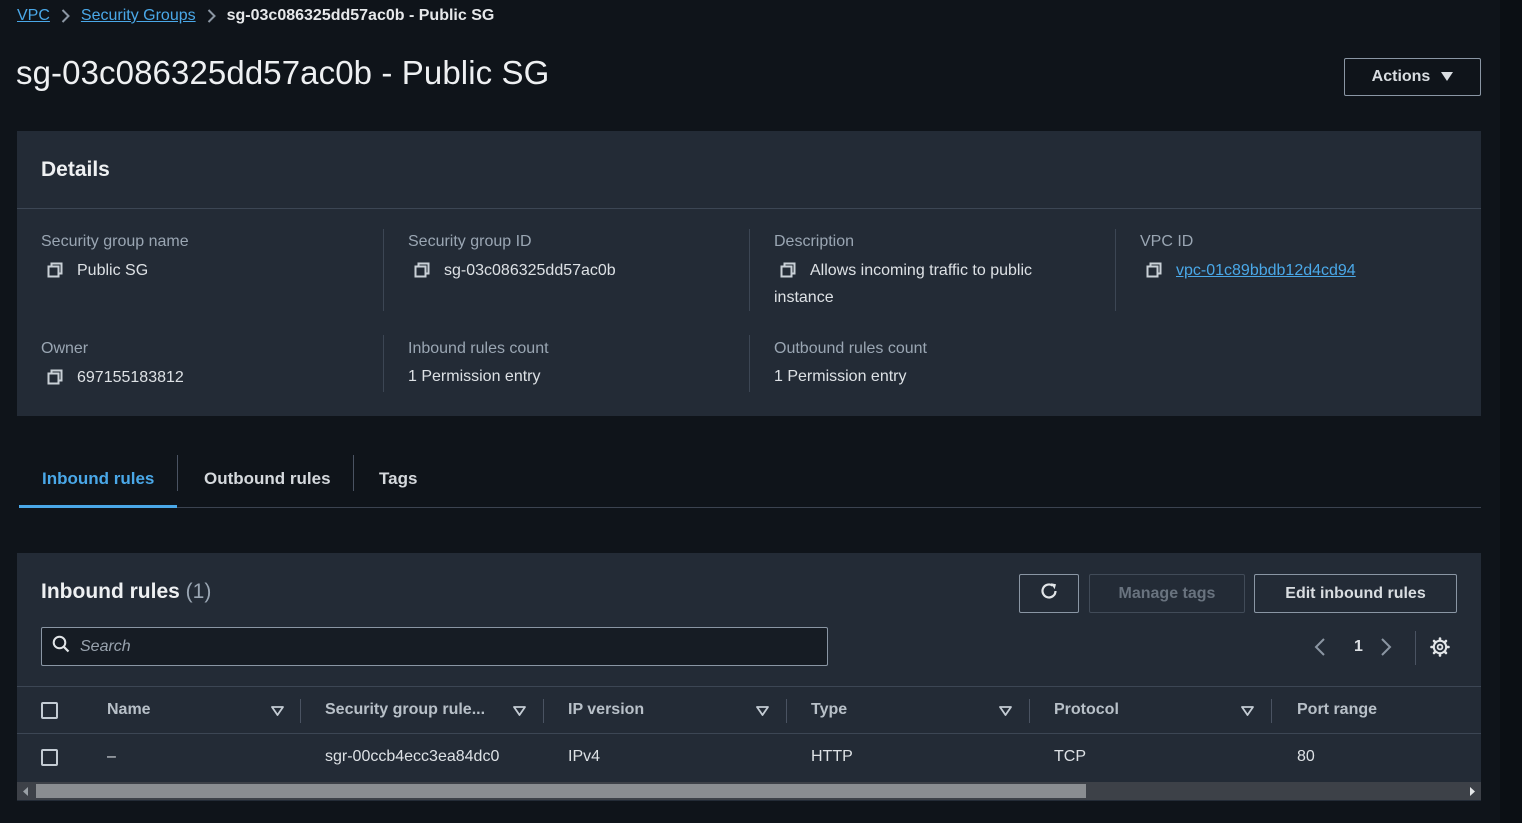 Image resolution: width=1522 pixels, height=823 pixels. What do you see at coordinates (561, 791) in the screenshot?
I see `scrollbar-thumb` at bounding box center [561, 791].